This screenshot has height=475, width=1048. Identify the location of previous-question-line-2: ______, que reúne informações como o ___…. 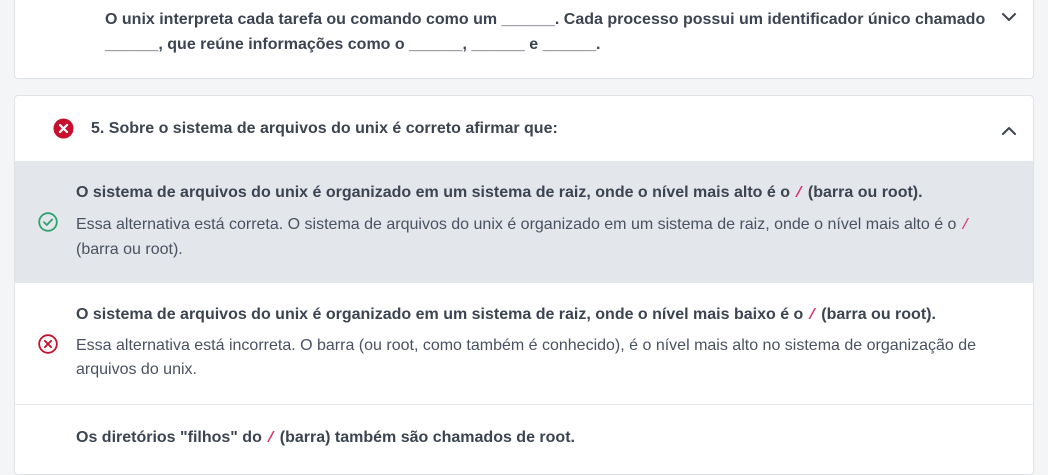
(353, 44).